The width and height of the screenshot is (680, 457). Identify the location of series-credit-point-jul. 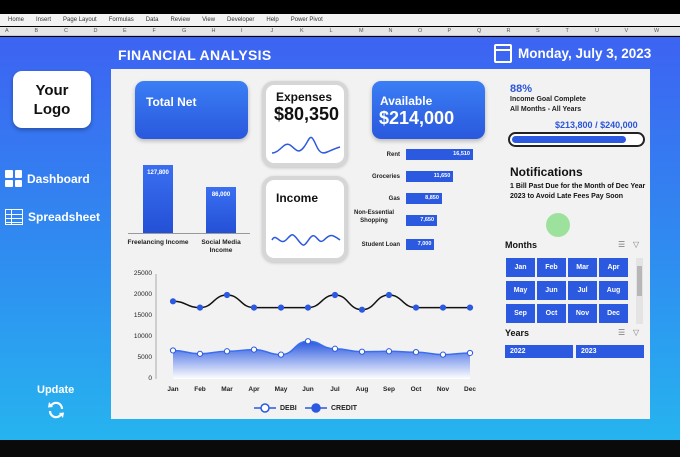
(335, 295).